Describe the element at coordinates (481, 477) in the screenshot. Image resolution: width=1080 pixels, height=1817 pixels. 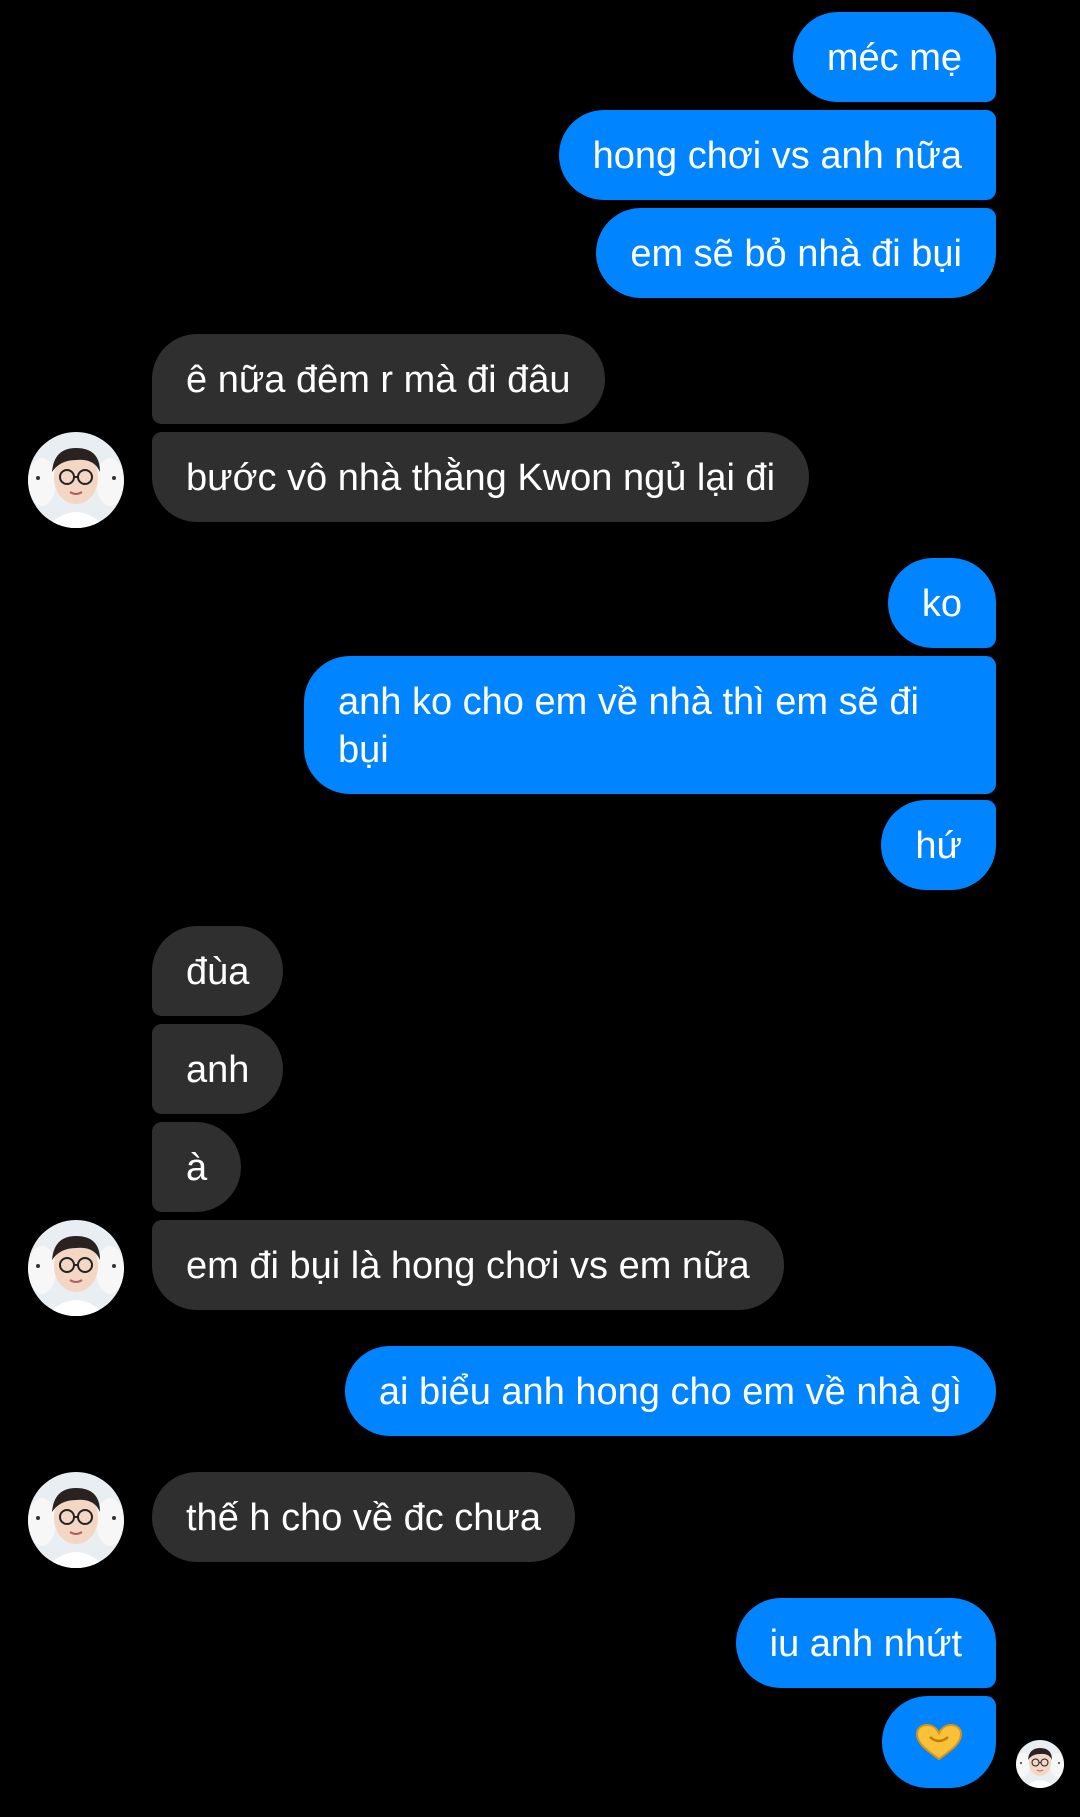
I see `incoming-message: bước vô nhà thằng Kwon ngủ lại đi` at that location.